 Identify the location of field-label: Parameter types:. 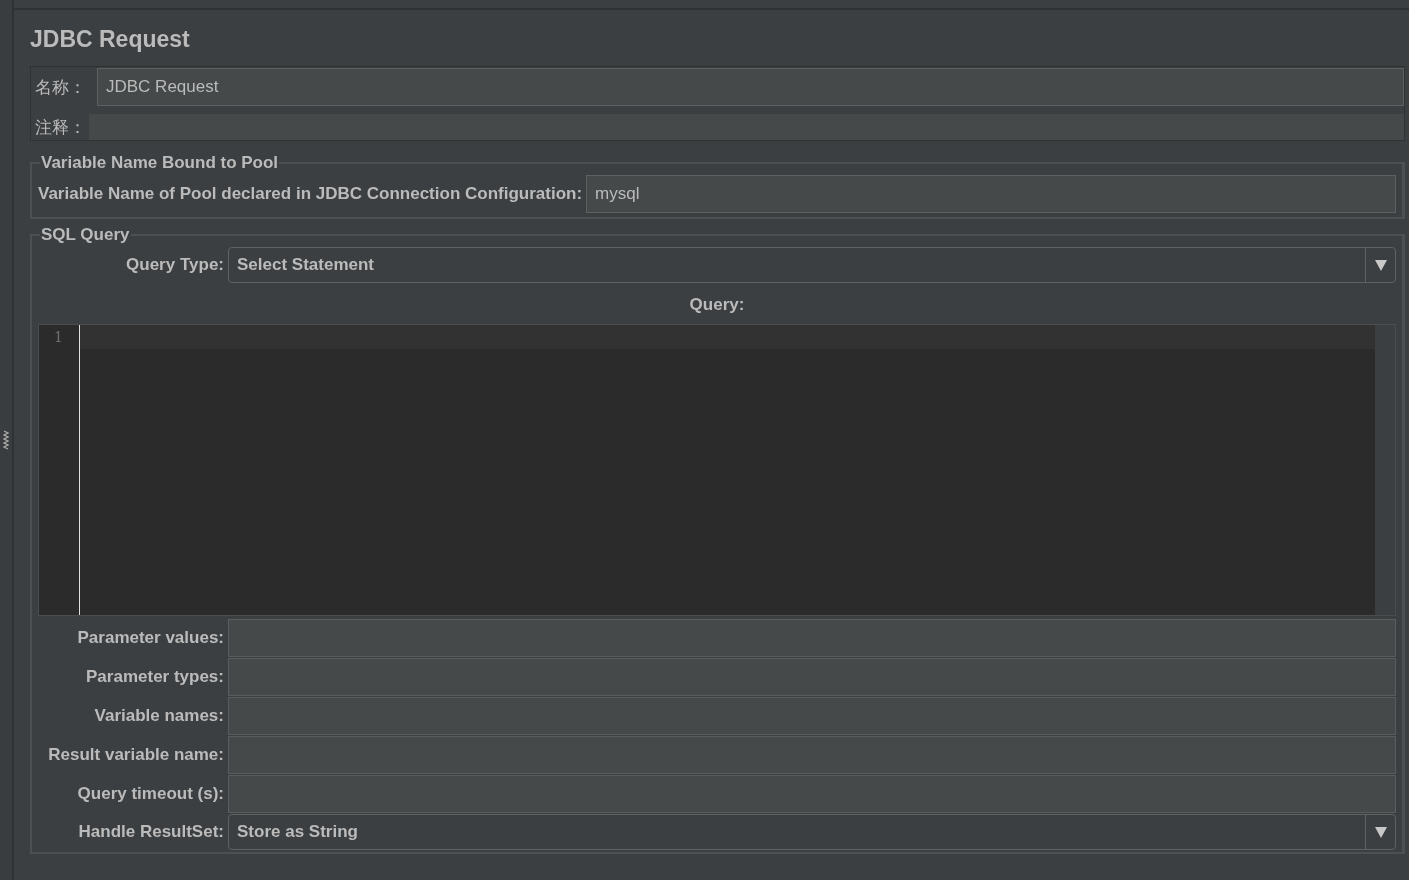
(155, 677).